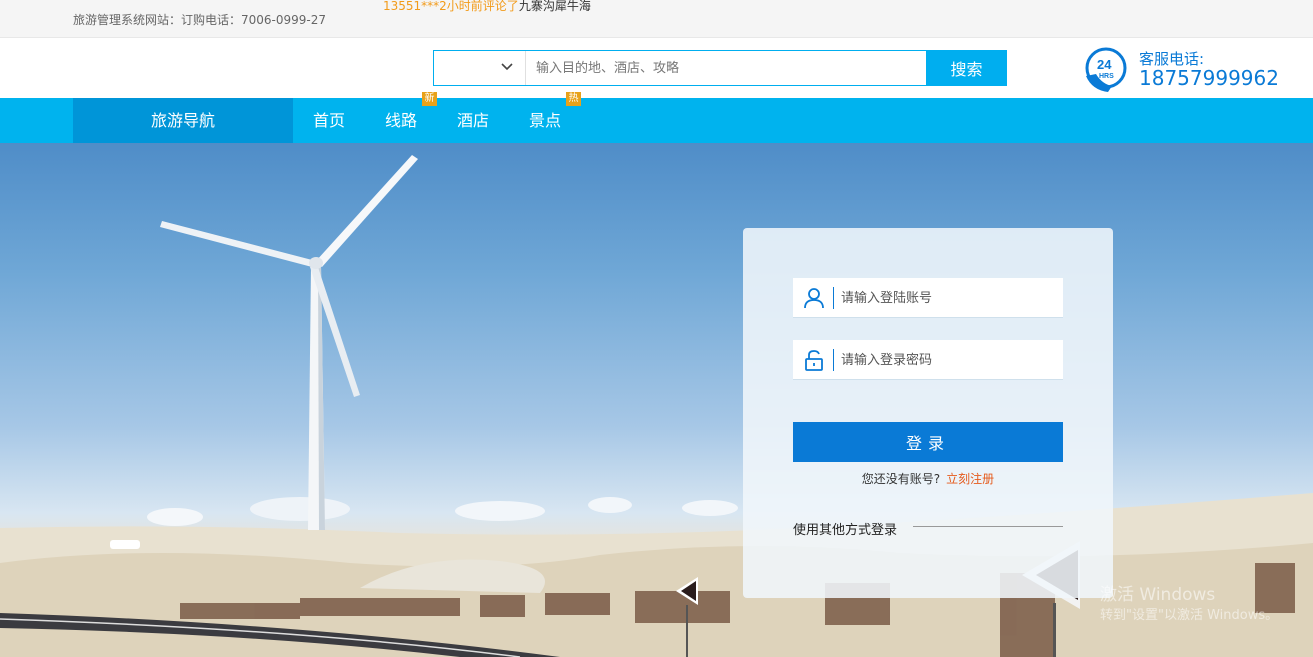 The image size is (1313, 657). I want to click on register-prompt: 您还没有账号? 立刻注册, so click(928, 478).